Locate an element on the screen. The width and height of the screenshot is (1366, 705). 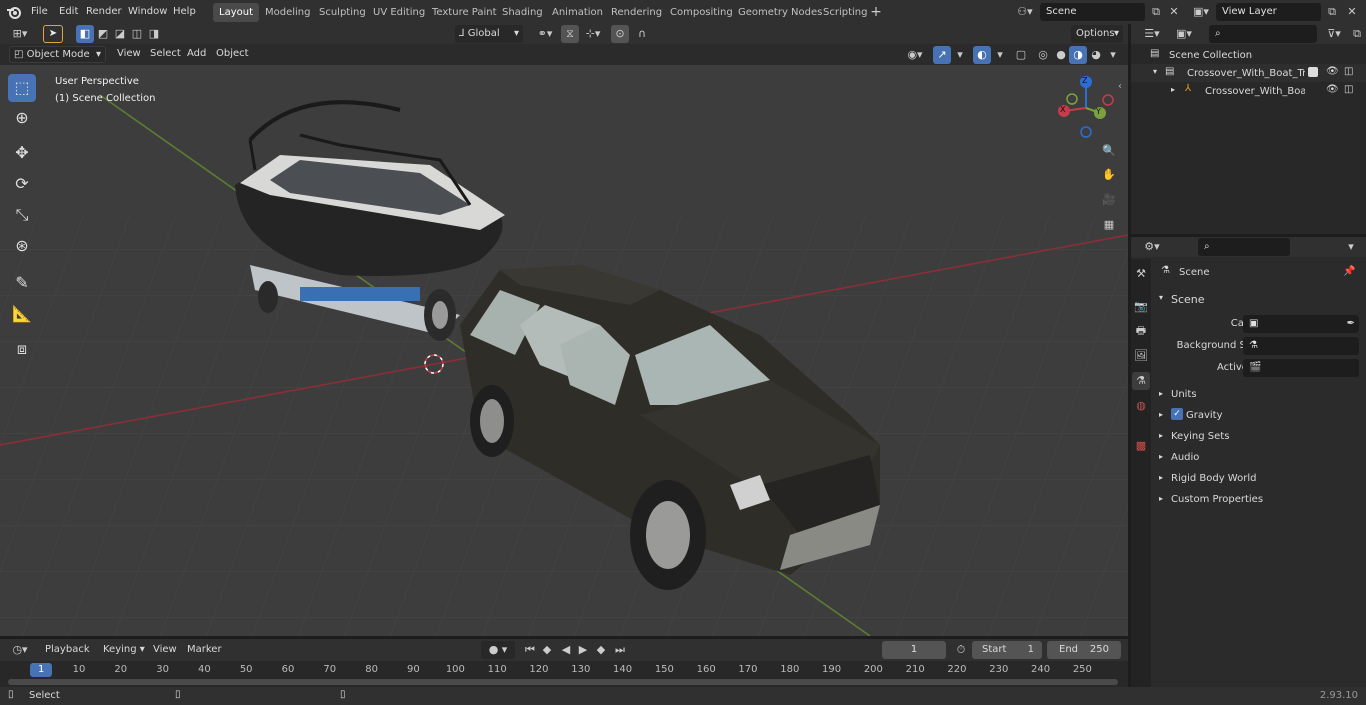
cursor-tool-icon: ⊕ is located at coordinates (22, 118).